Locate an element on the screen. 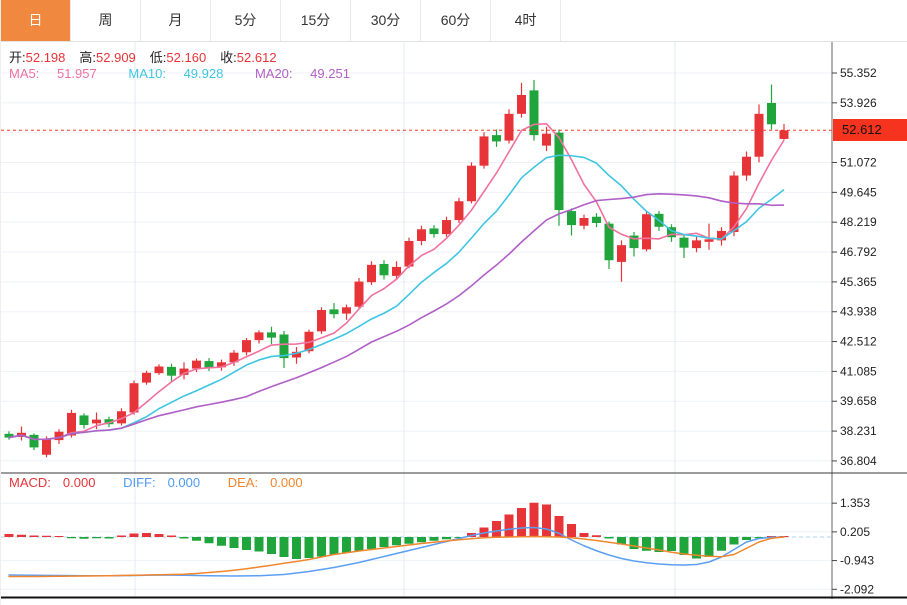 This screenshot has width=907, height=605. svg-text: 49.645 is located at coordinates (858, 192).